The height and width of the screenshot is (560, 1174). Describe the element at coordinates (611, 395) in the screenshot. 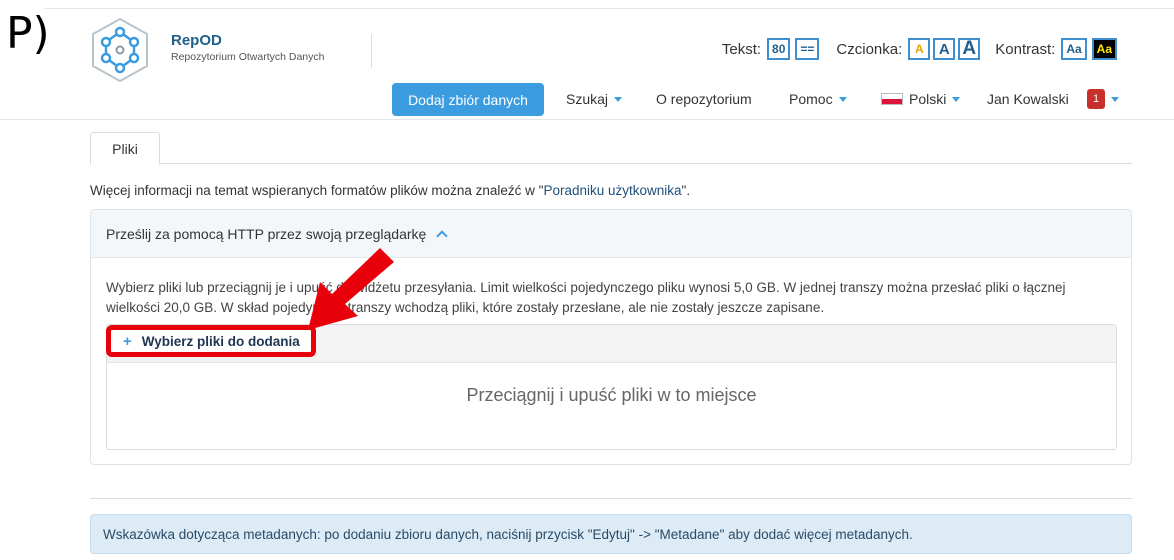

I see `dropzone-text: Przeciągnij i upuść pliki w to miejsce` at that location.